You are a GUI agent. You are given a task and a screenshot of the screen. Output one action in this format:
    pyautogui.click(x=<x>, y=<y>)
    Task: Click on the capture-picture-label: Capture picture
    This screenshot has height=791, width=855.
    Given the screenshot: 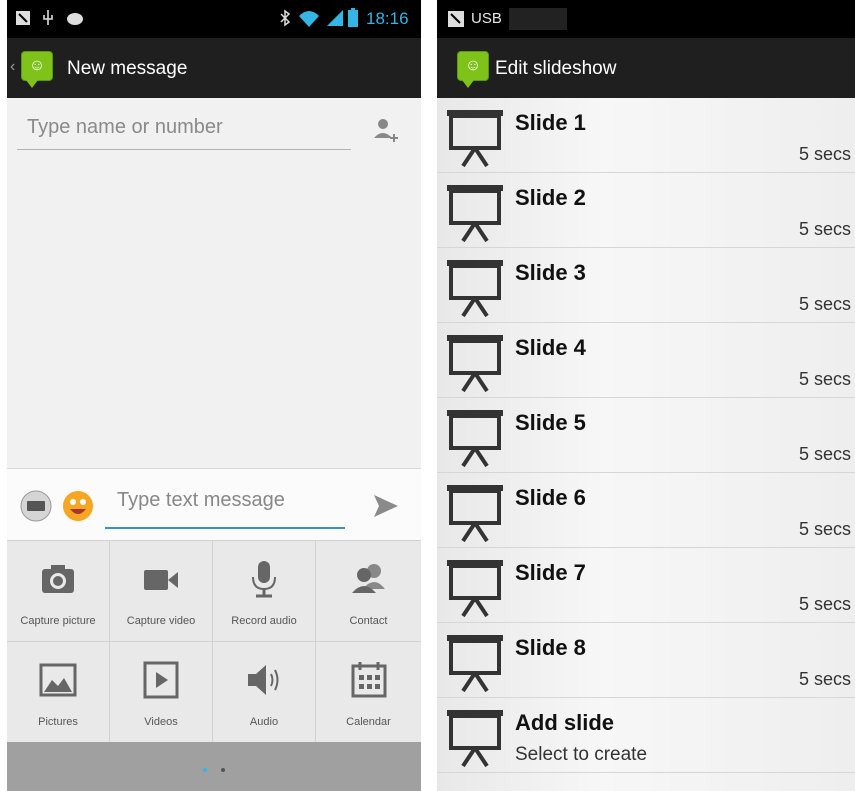 What is the action you would take?
    pyautogui.click(x=58, y=621)
    